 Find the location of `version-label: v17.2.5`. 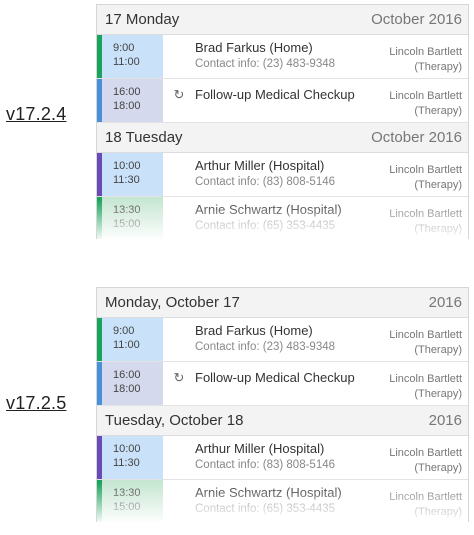

version-label: v17.2.5 is located at coordinates (36, 403).